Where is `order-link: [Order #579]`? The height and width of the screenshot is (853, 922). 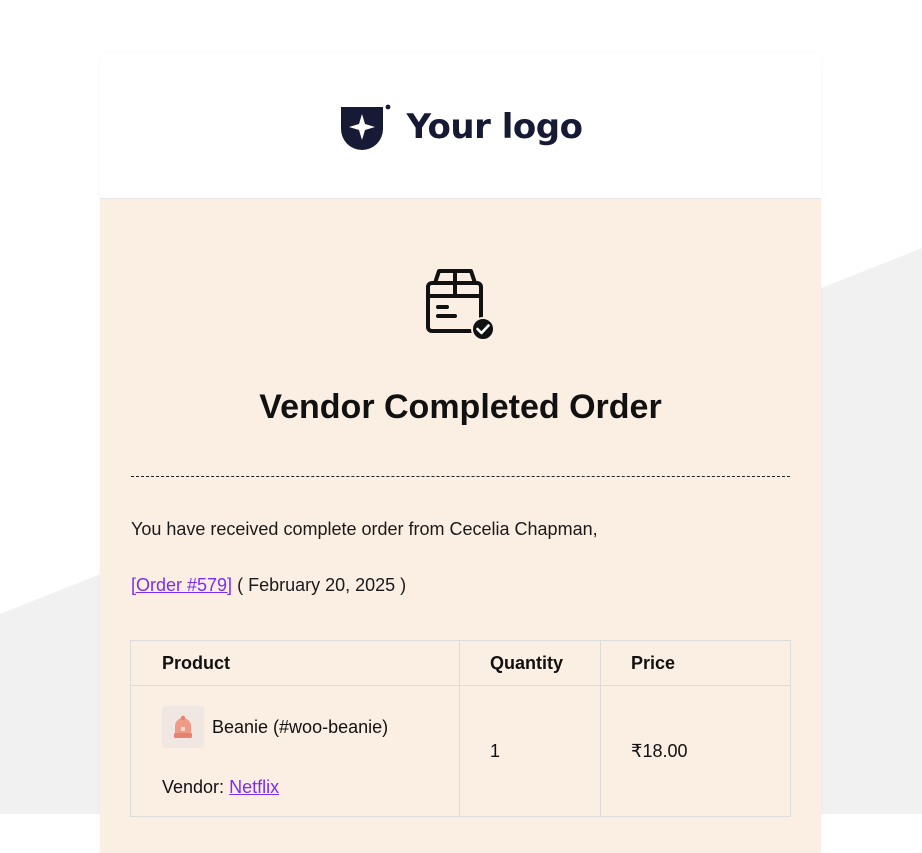 order-link: [Order #579] is located at coordinates (181, 585).